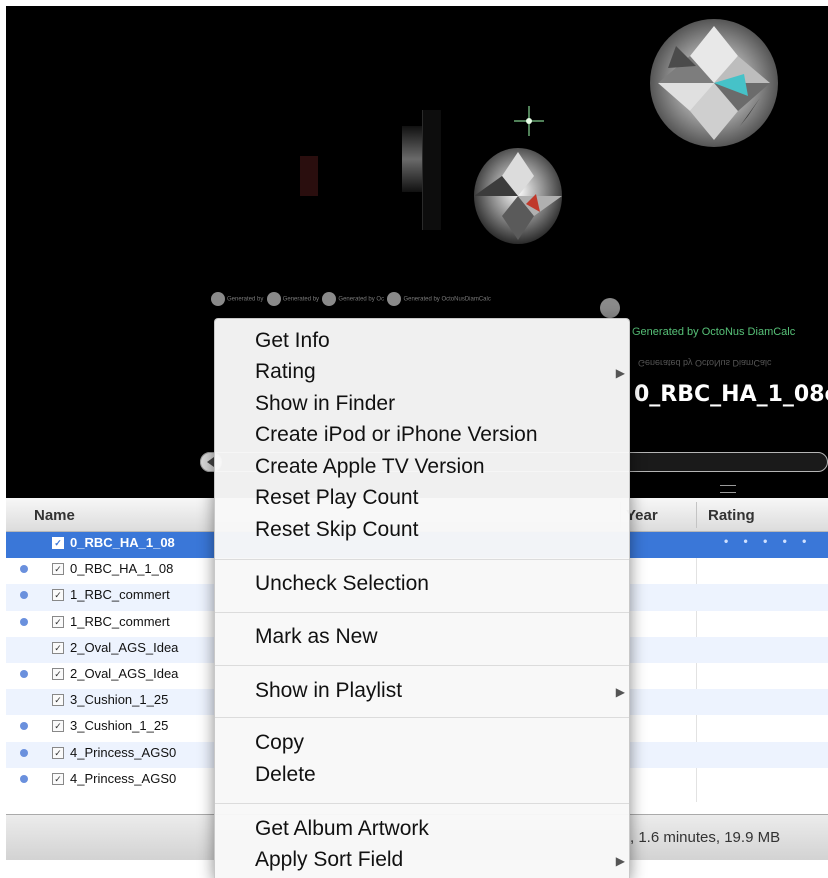  I want to click on menu-item-mark-as-new: Mark as New, so click(316, 637).